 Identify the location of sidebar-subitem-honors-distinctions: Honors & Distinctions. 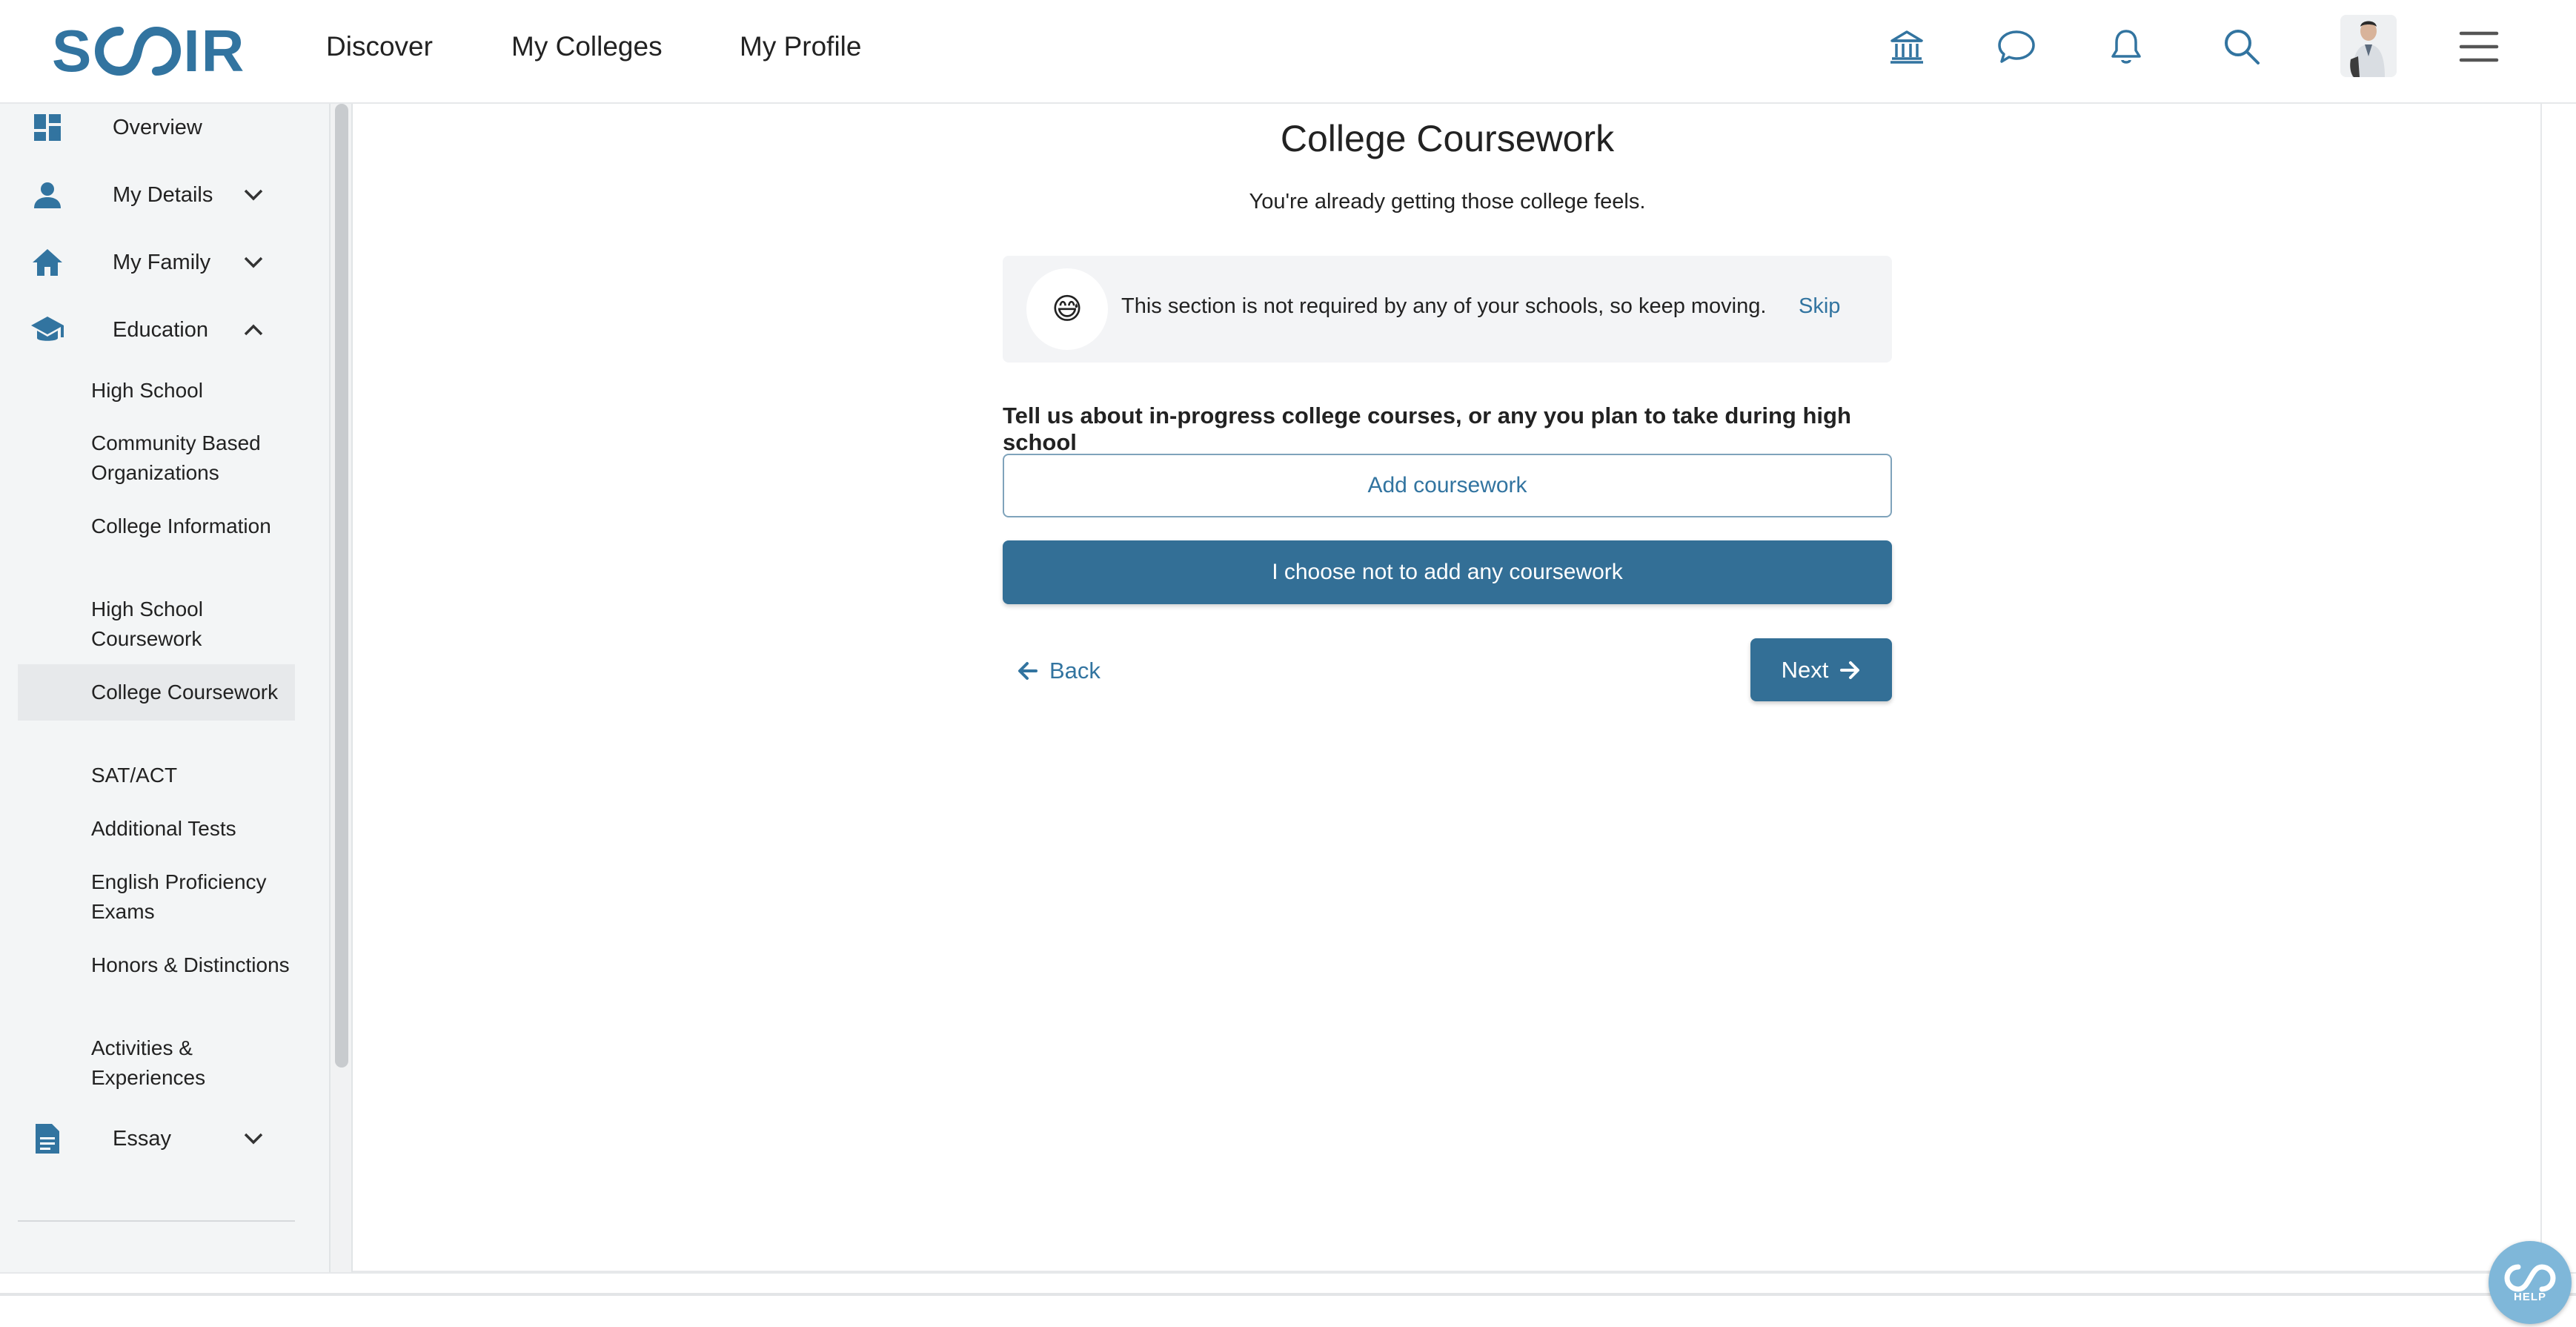
(156, 965).